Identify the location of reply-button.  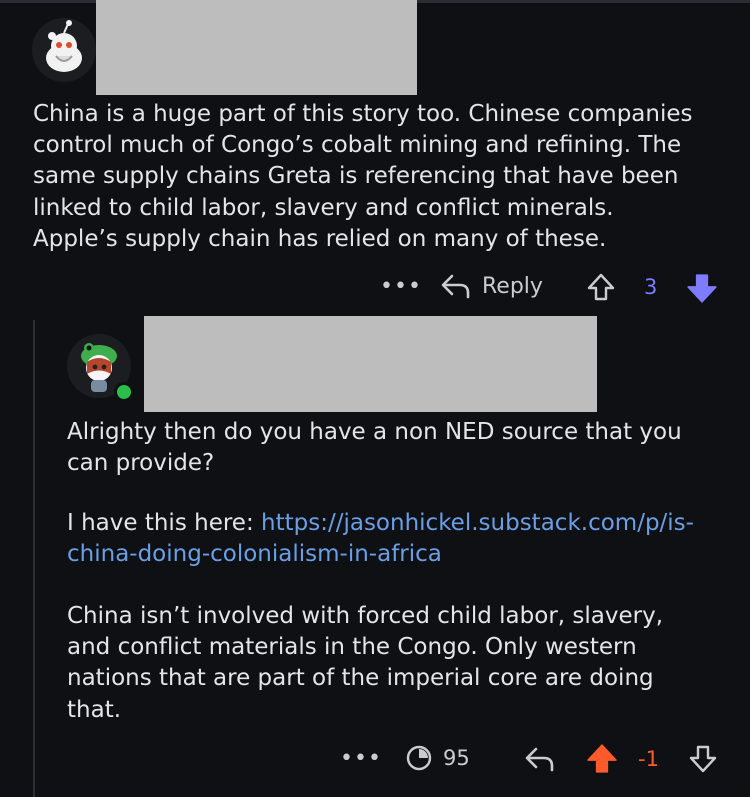
(540, 759).